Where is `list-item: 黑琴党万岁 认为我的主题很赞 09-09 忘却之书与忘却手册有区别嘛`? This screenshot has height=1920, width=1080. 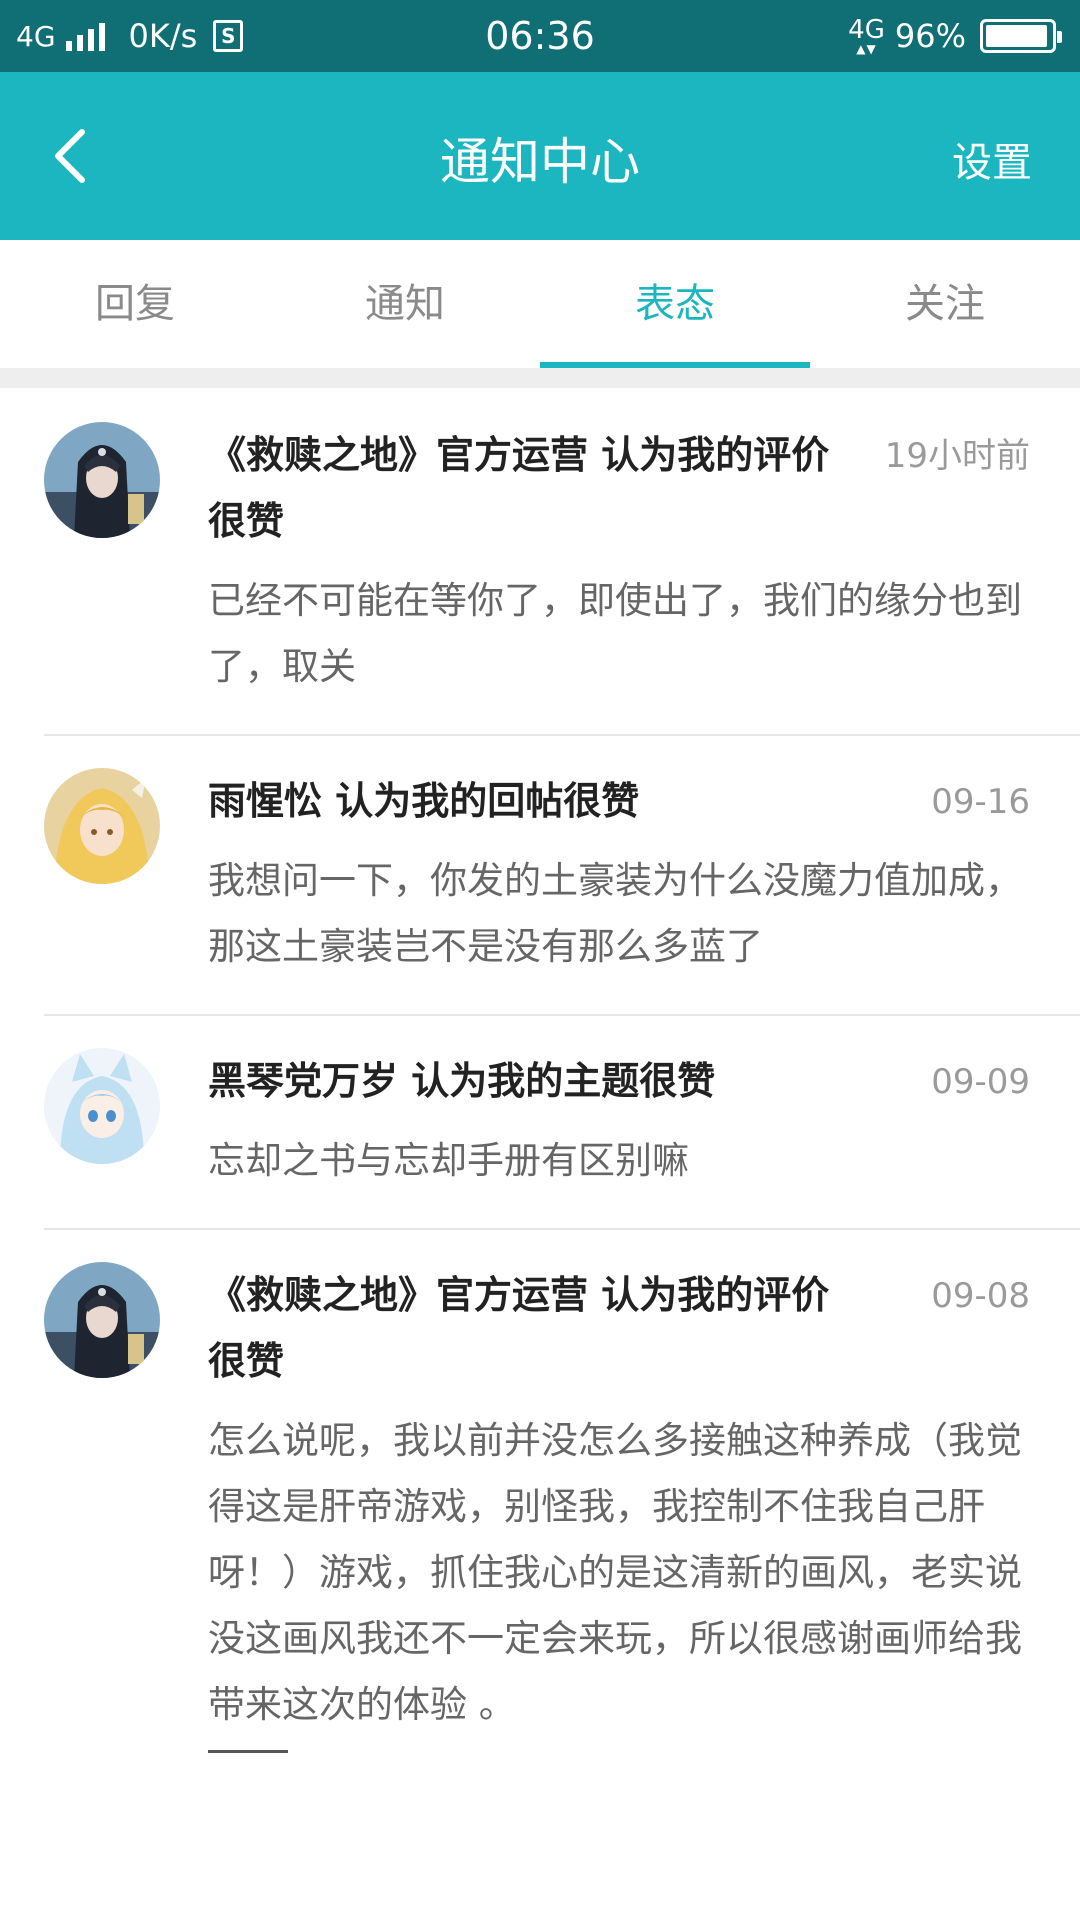
list-item: 黑琴党万岁 认为我的主题很赞 09-09 忘却之书与忘却手册有区别嘛 is located at coordinates (540, 1121).